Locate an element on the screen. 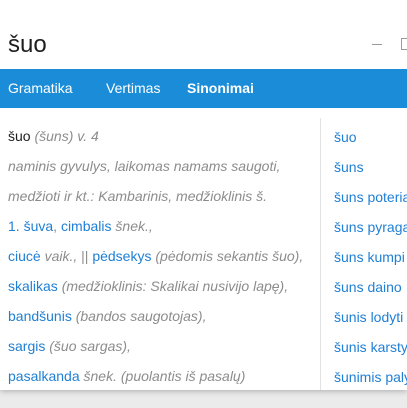 The height and width of the screenshot is (408, 407). related-term-link: šunimis paly is located at coordinates (370, 376).